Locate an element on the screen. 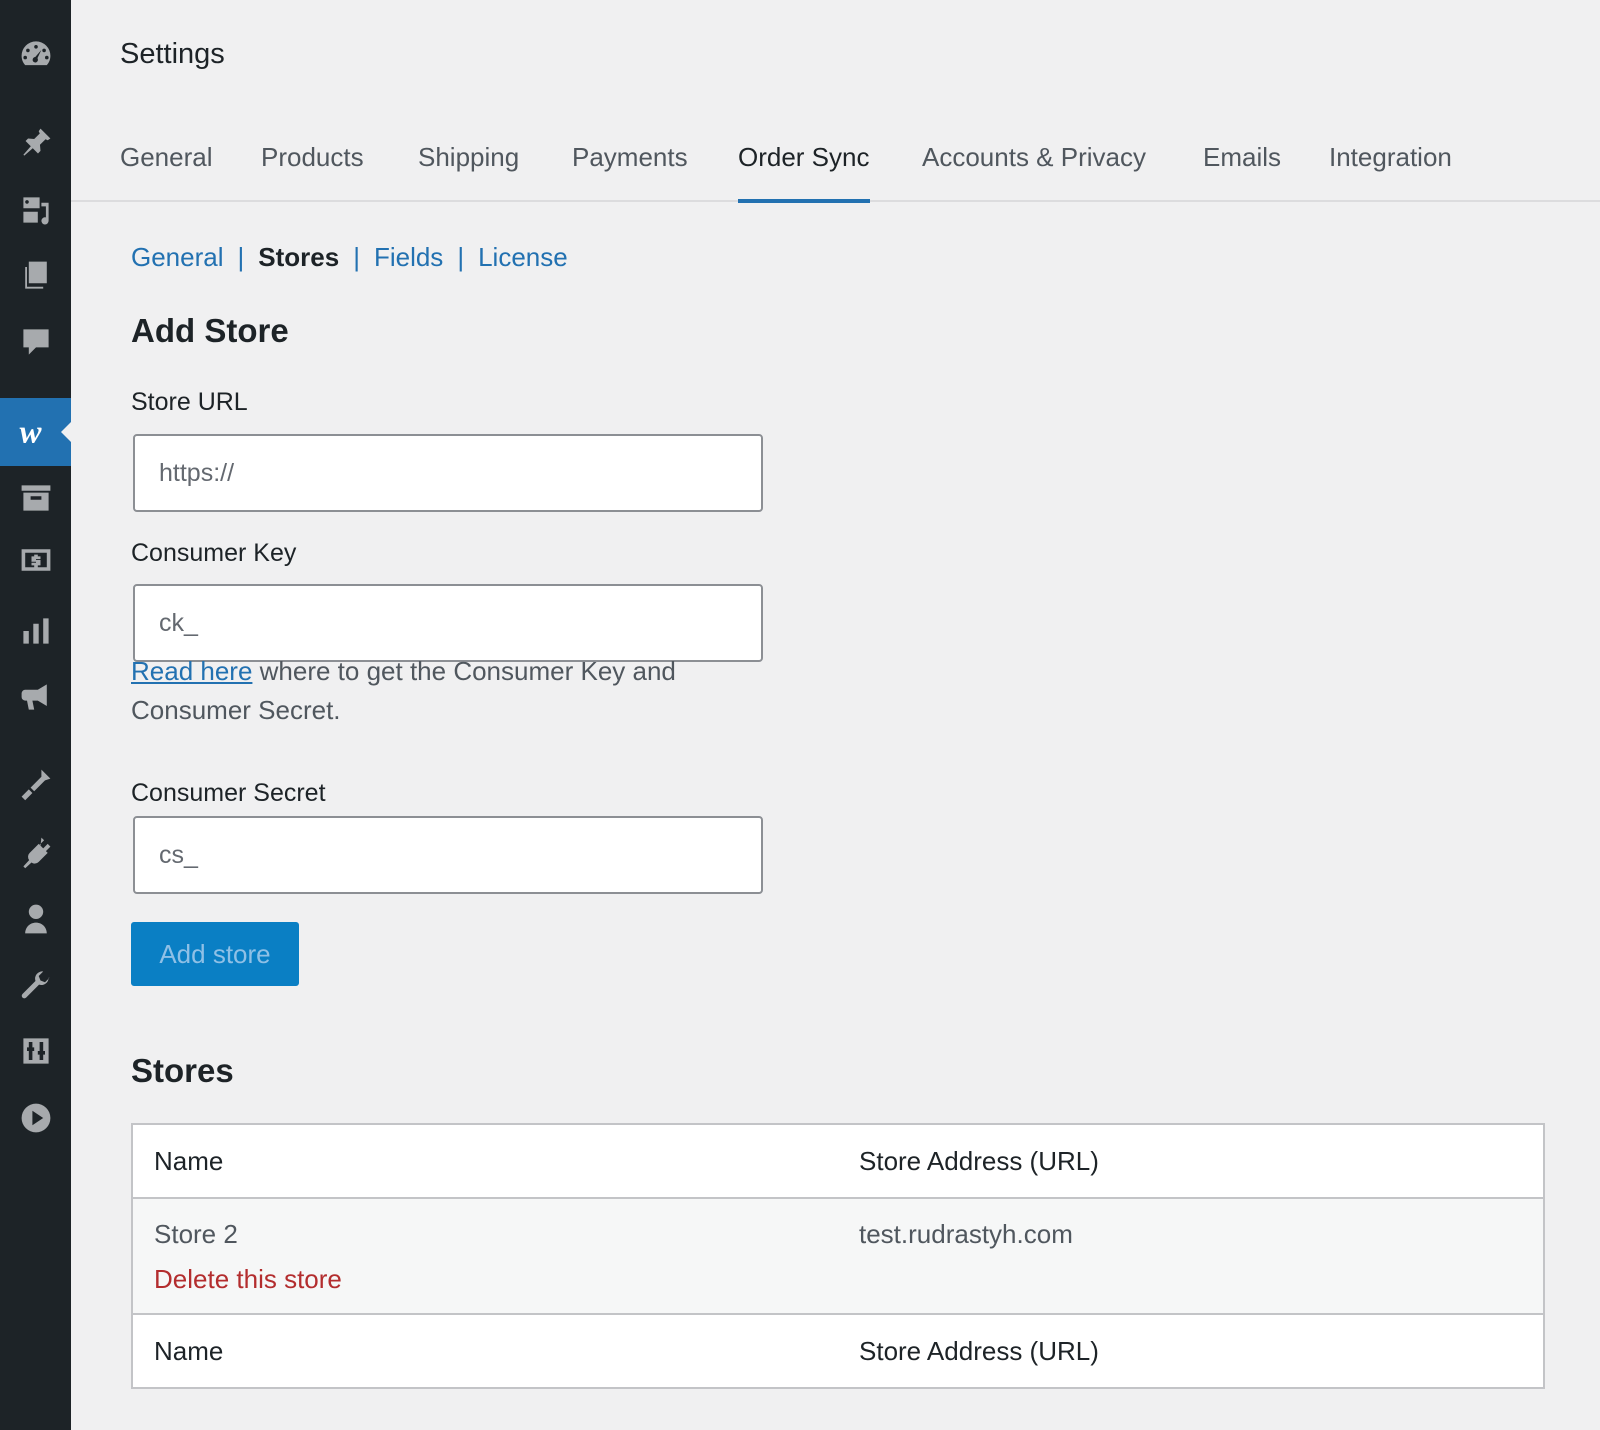 The image size is (1600, 1430). store-url-cell: test.rudrastyh.com is located at coordinates (966, 1234).